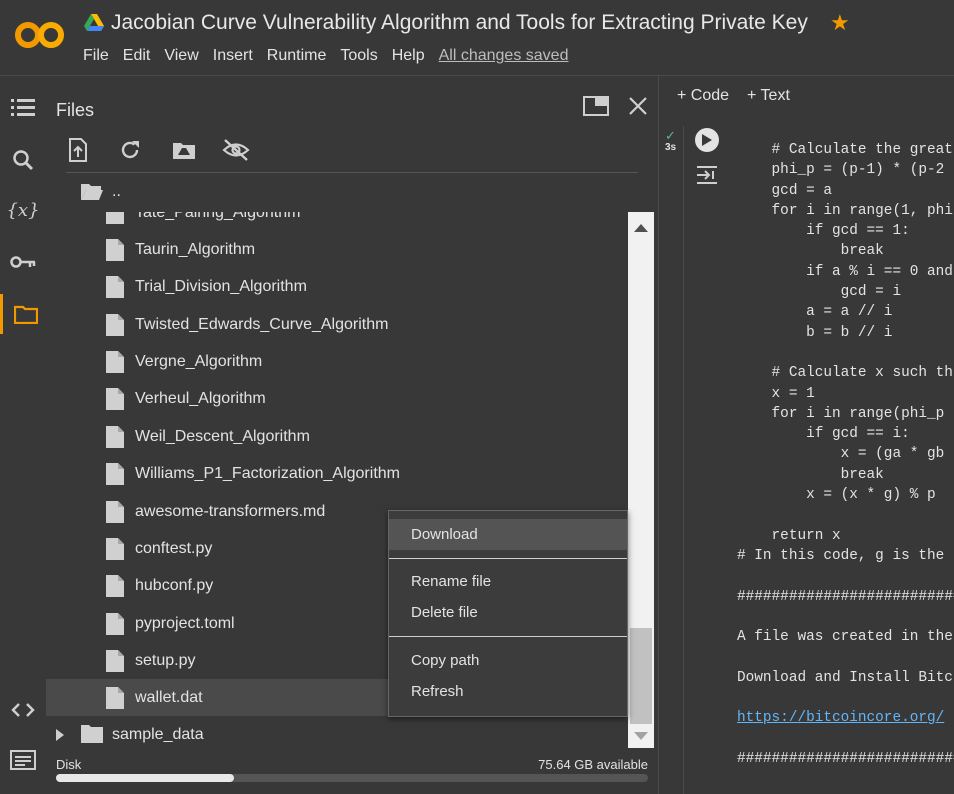  I want to click on save-status-link: All changes saved, so click(504, 56).